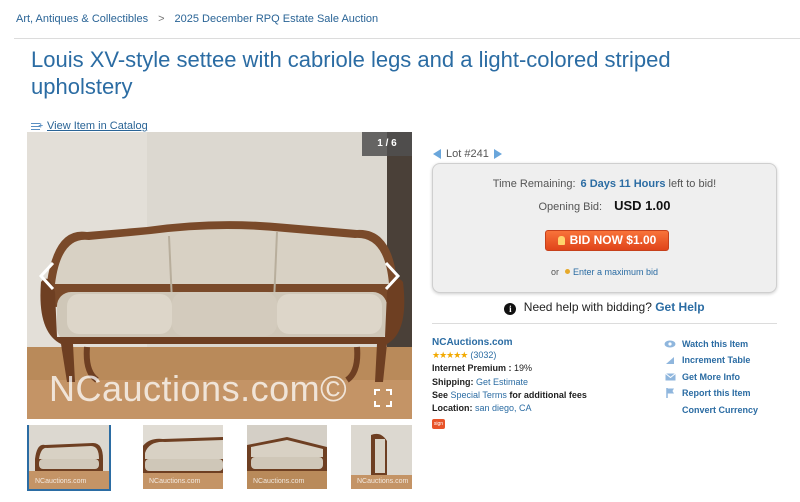 The image size is (800, 502). I want to click on max-bid-row: or Enter a maximum bid, so click(604, 272).